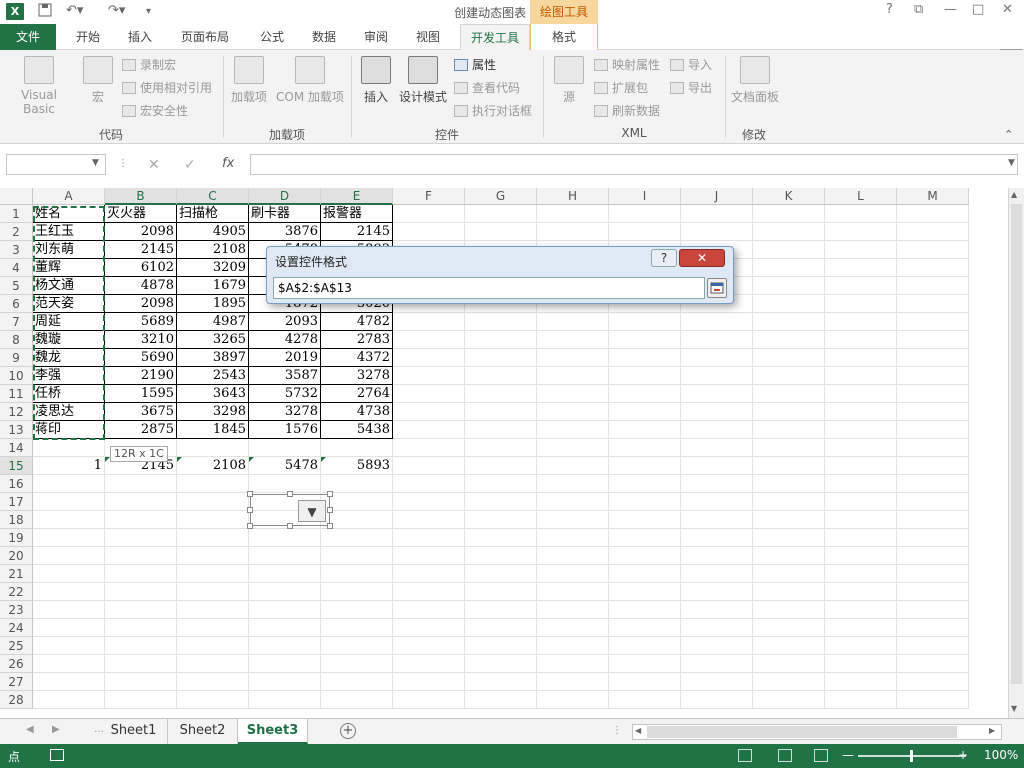 The width and height of the screenshot is (1024, 768). What do you see at coordinates (429, 232) in the screenshot?
I see `cell-f2` at bounding box center [429, 232].